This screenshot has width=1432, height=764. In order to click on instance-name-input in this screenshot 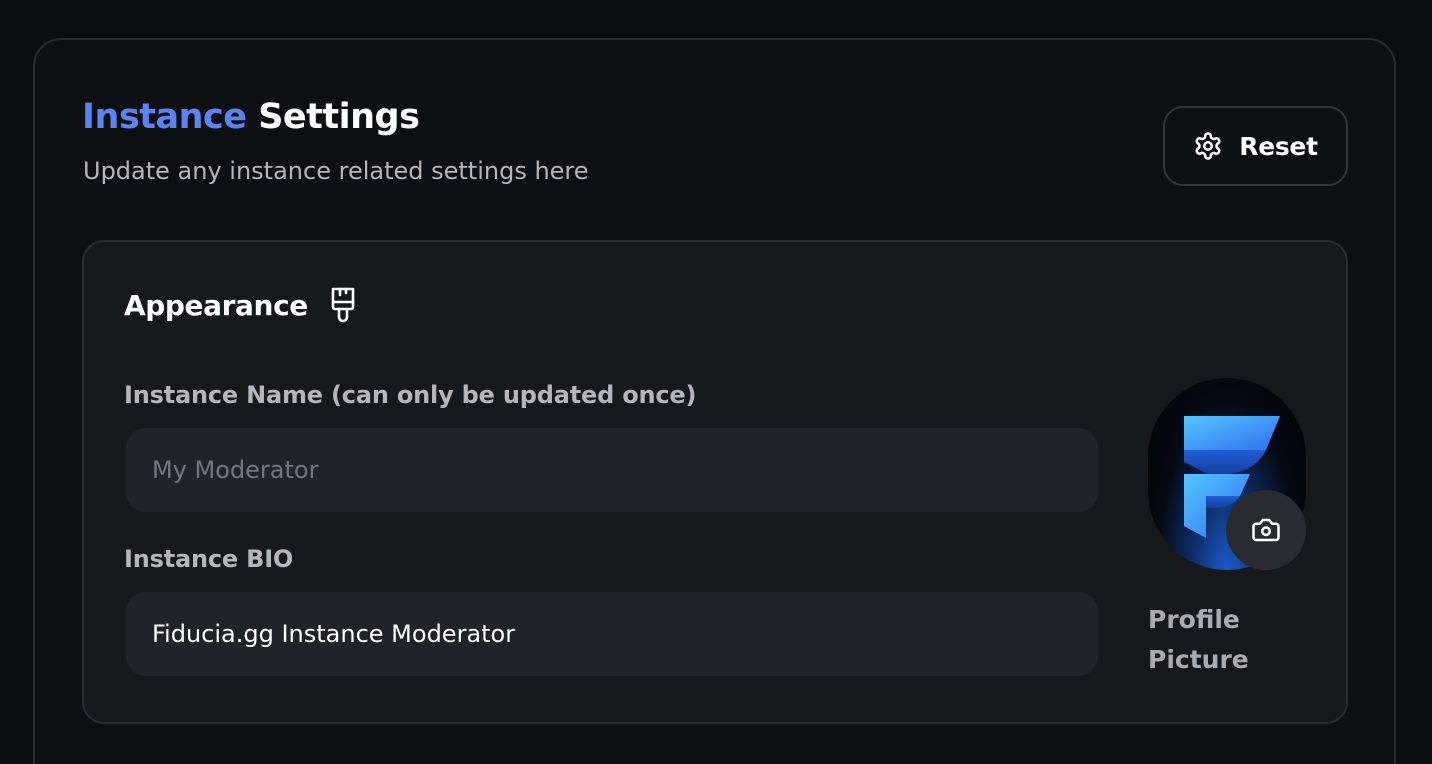, I will do `click(612, 470)`.